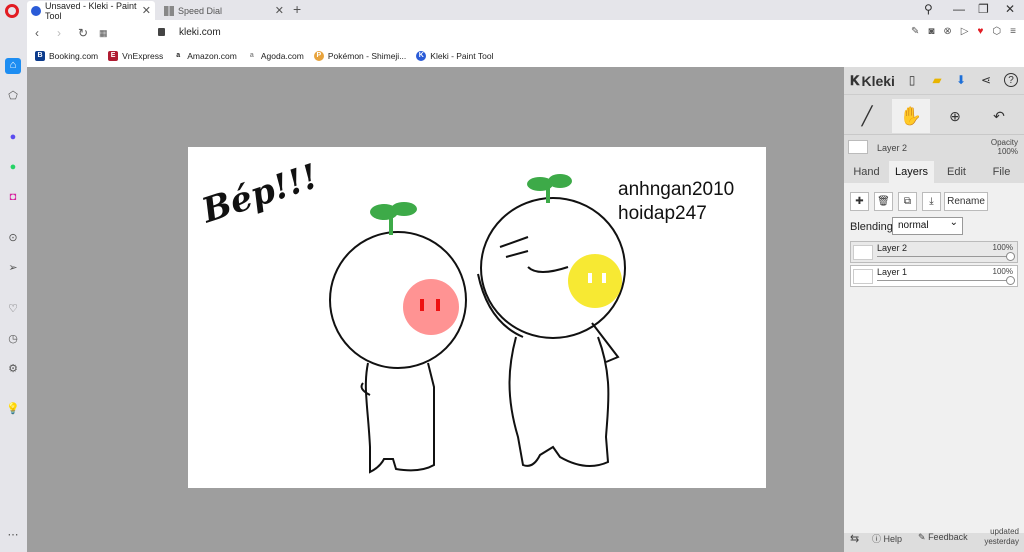 Image resolution: width=1024 pixels, height=552 pixels. I want to click on bookmark-agoda: a Agoda.com, so click(275, 56).